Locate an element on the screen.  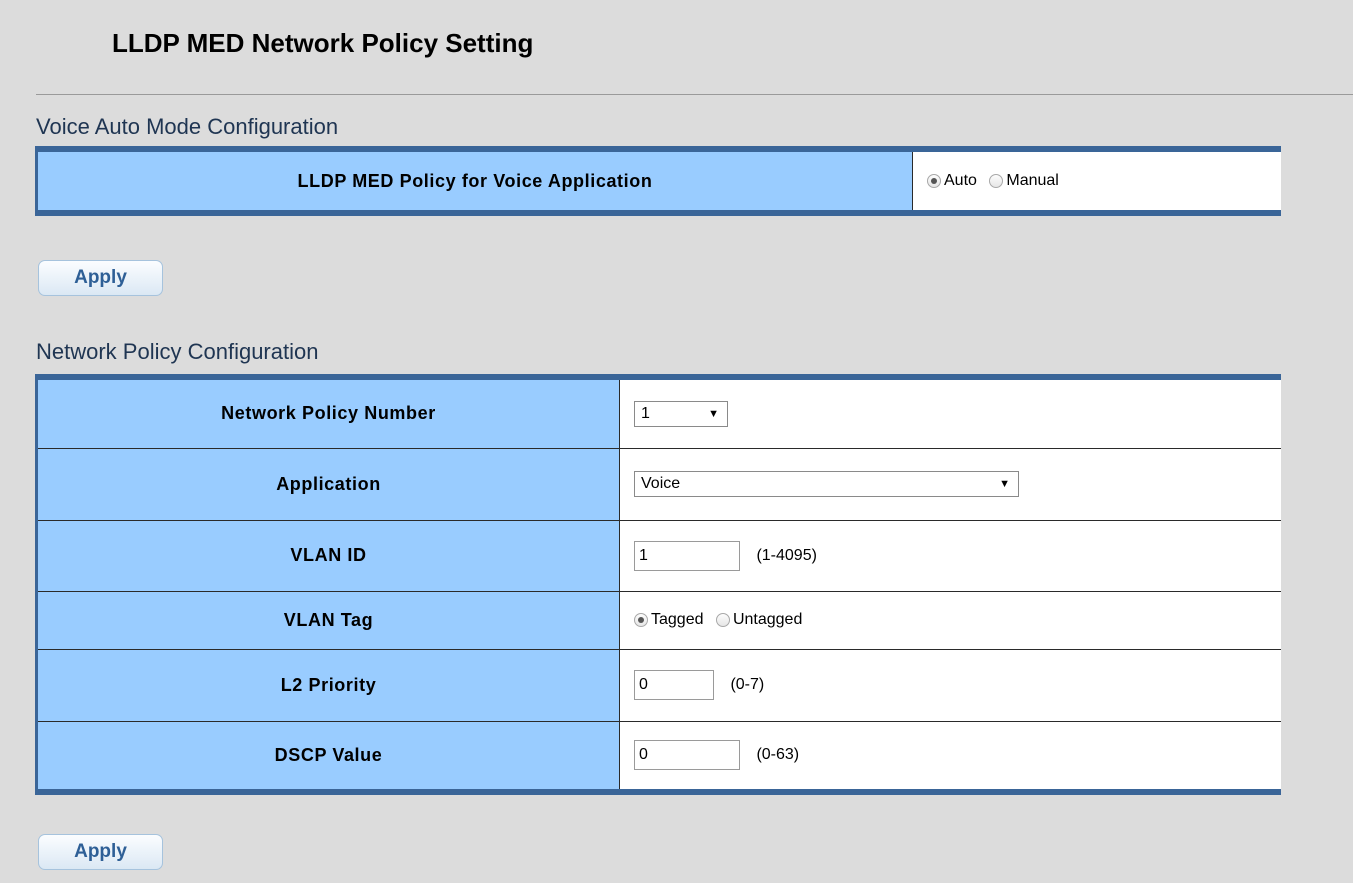
dscp-value-row: DSCP Value 0 (0-63) is located at coordinates (658, 756).